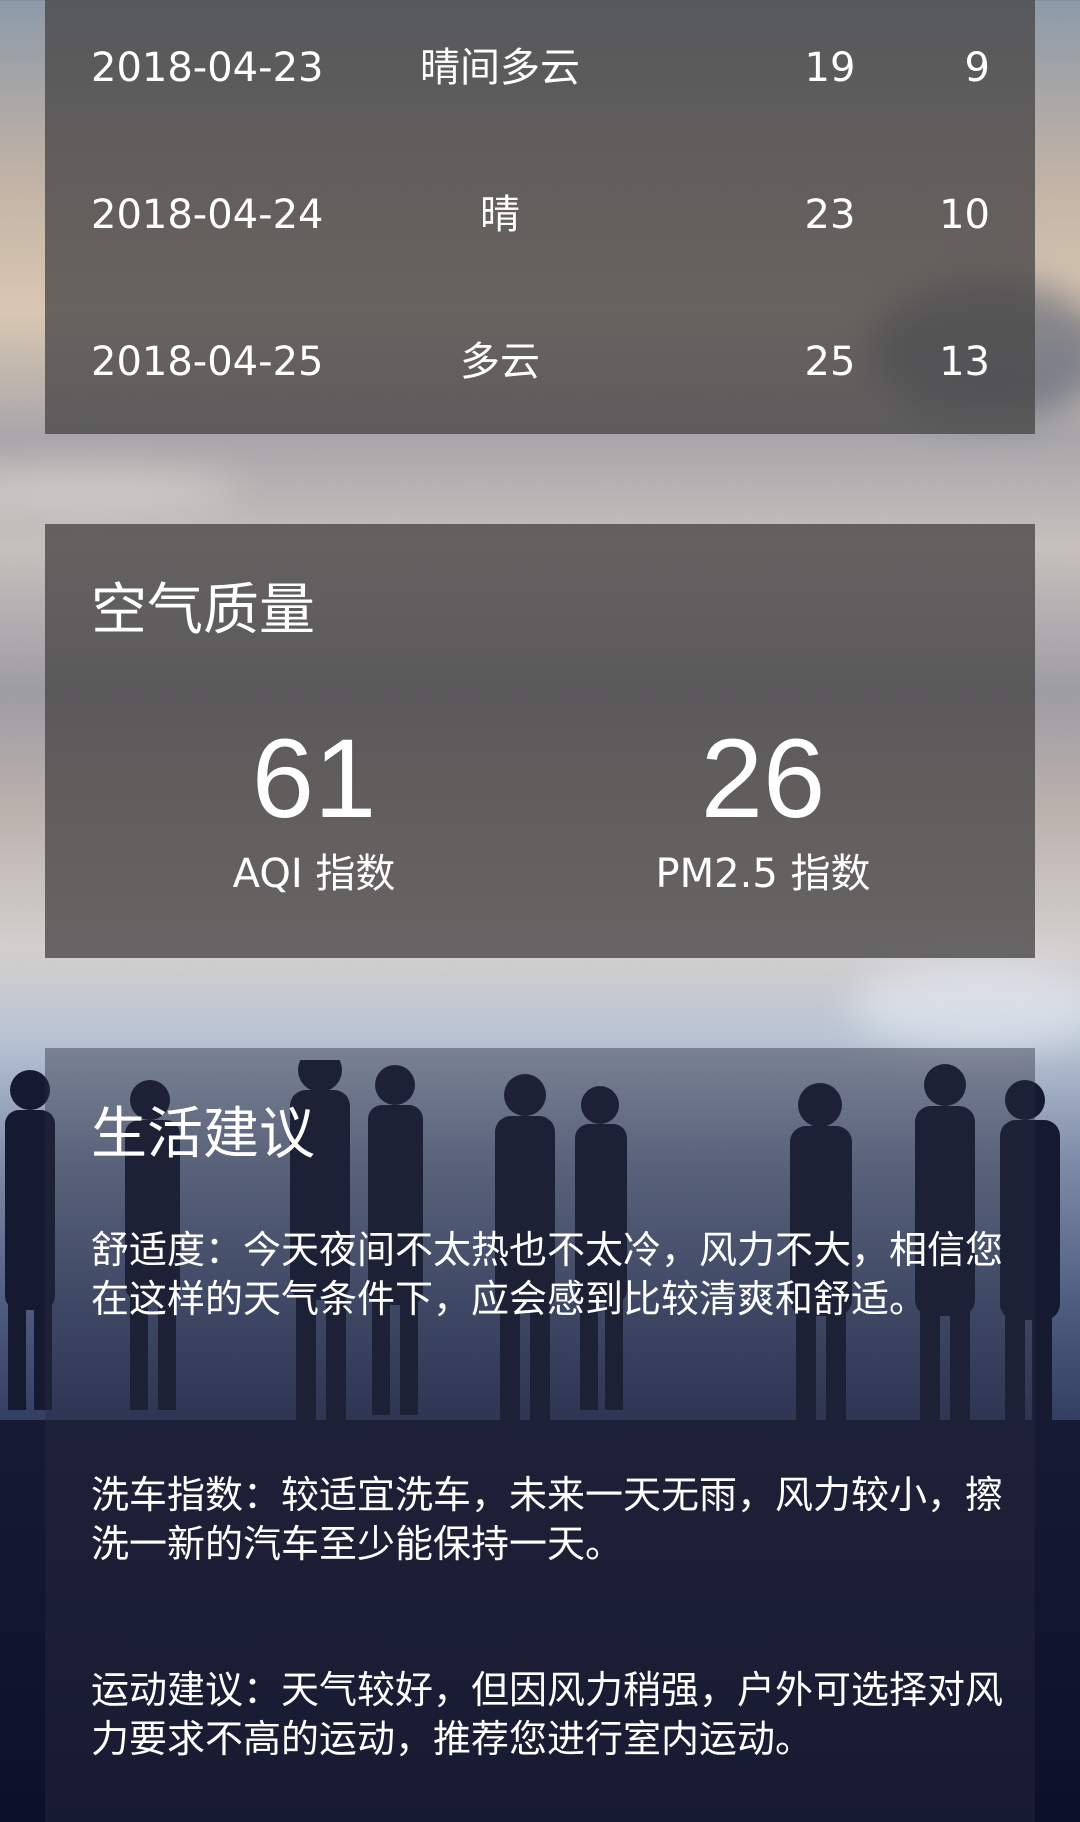  I want to click on forecast-date: 2018-04-24, so click(207, 215).